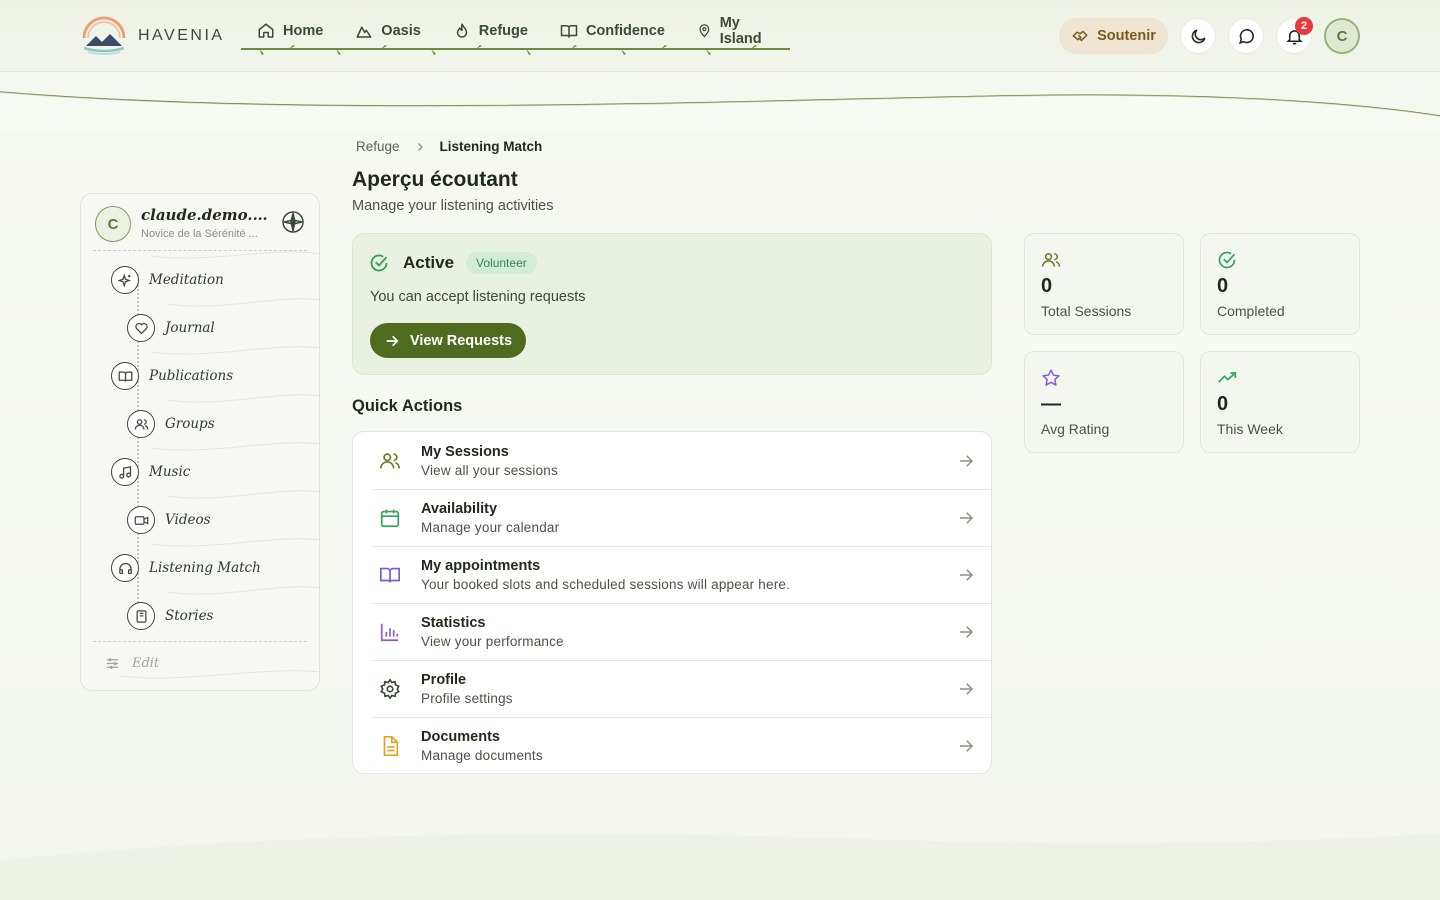  I want to click on sidebar-item-music: Music, so click(150, 472).